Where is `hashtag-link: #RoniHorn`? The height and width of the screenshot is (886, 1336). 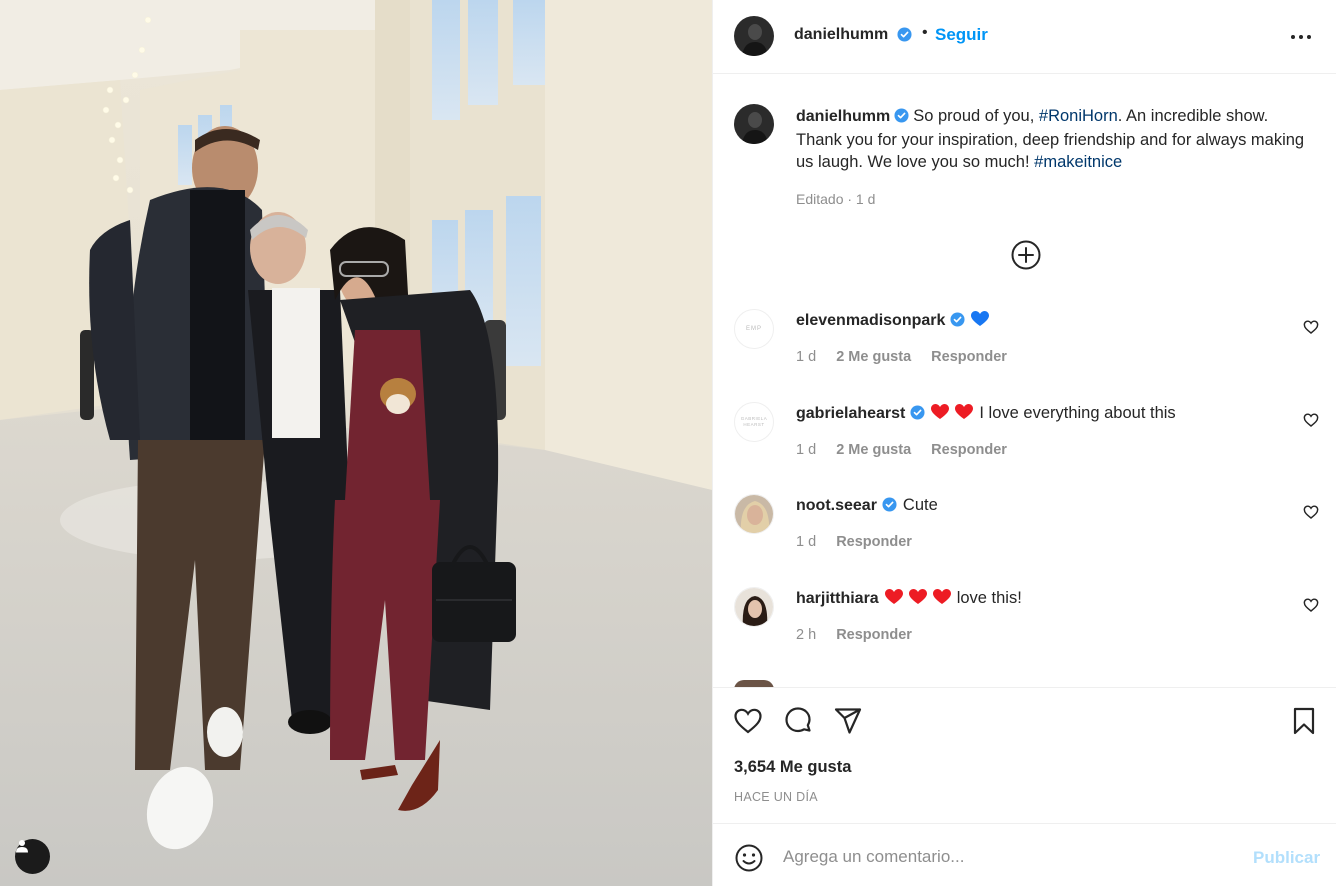
hashtag-link: #RoniHorn is located at coordinates (1078, 116).